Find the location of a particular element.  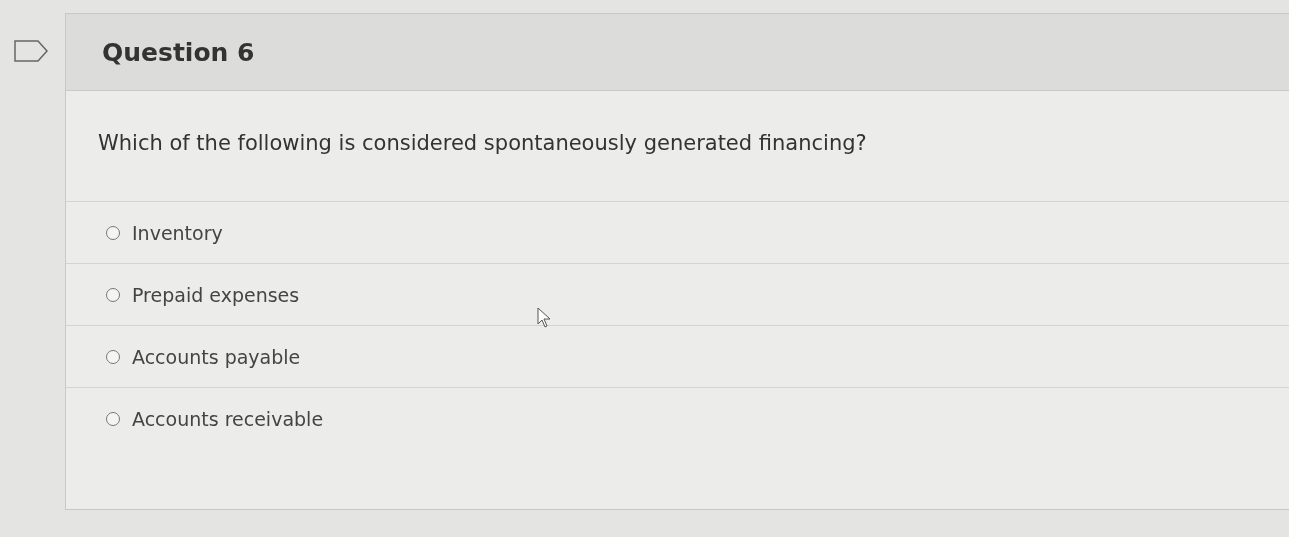

answer-option: Accounts payable is located at coordinates (677, 357).